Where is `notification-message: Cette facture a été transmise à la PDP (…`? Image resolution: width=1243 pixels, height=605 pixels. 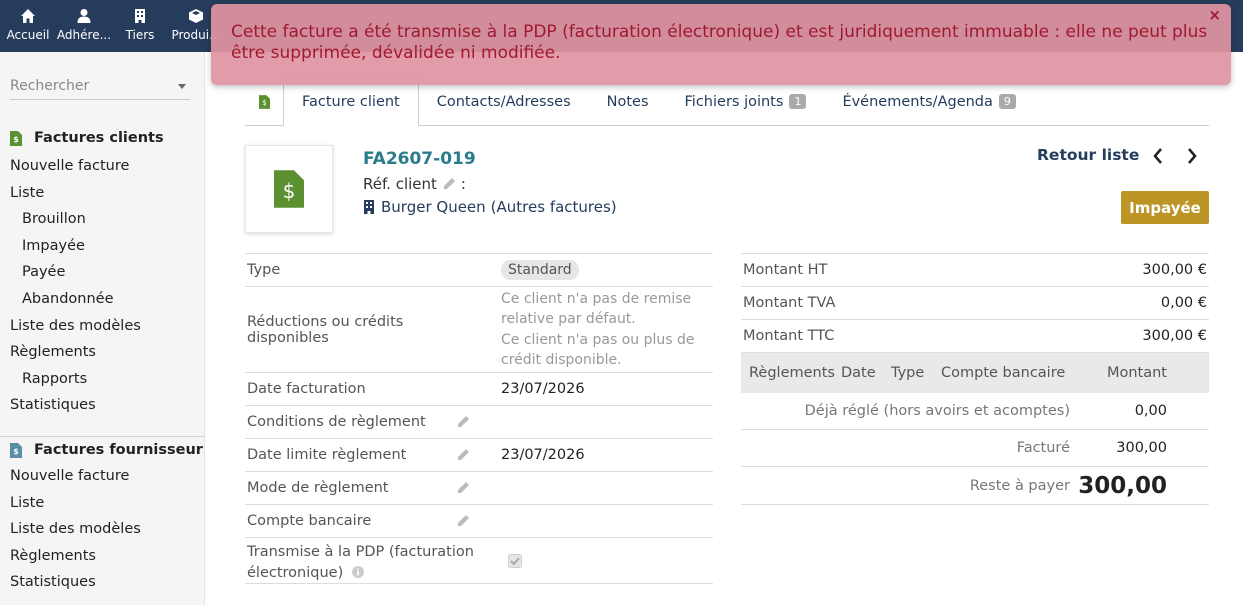
notification-message: Cette facture a été transmise à la PDP (… is located at coordinates (719, 42).